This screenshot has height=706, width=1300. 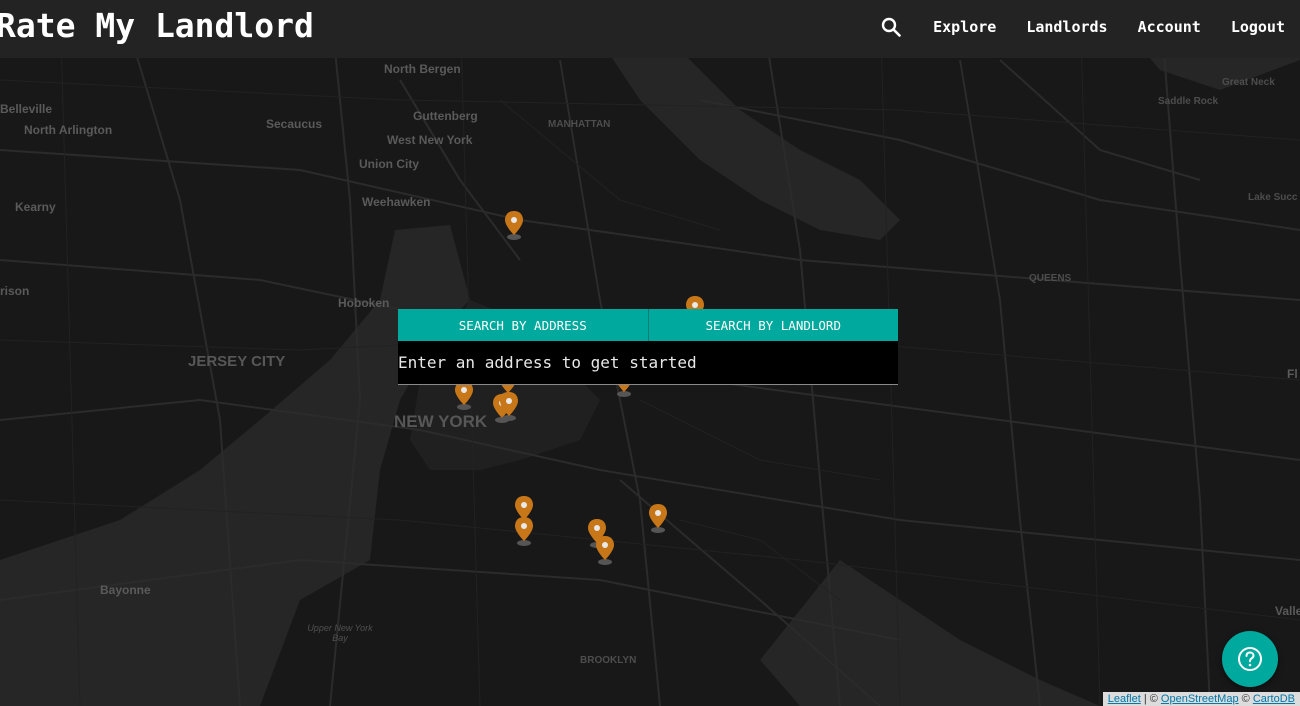 I want to click on map-label: Hoboken, so click(x=364, y=303).